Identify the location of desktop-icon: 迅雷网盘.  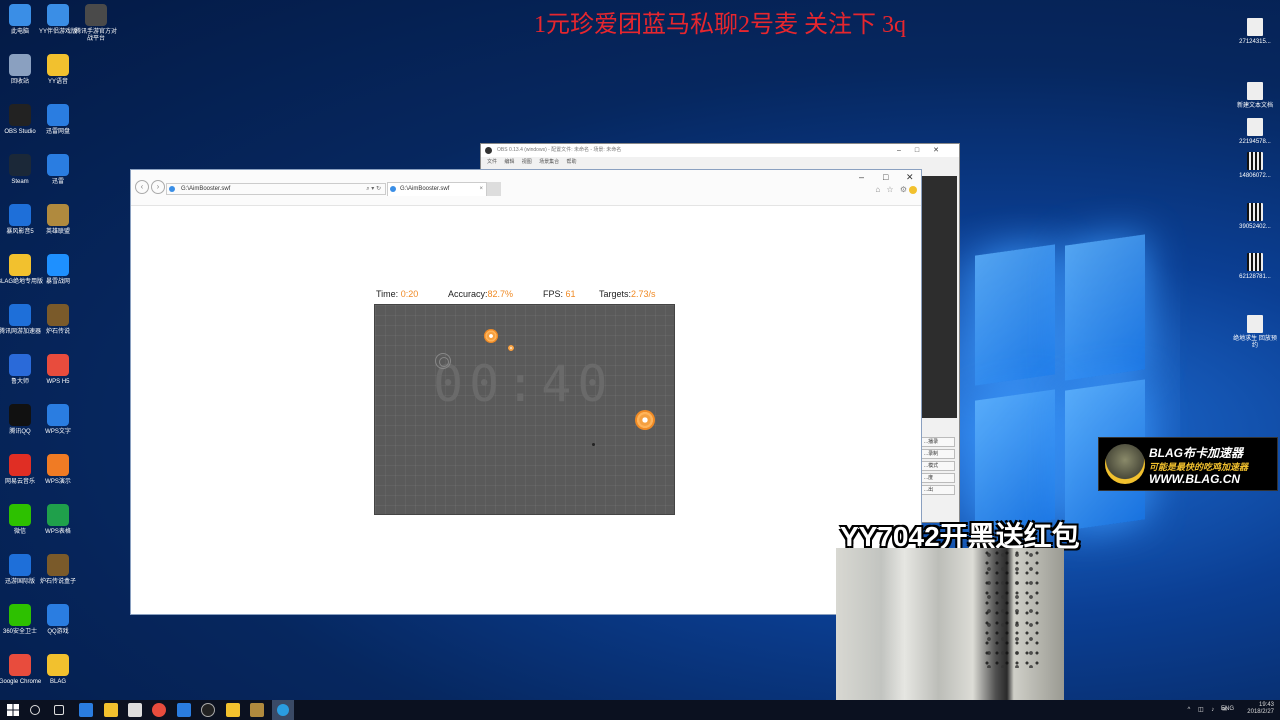
(58, 120).